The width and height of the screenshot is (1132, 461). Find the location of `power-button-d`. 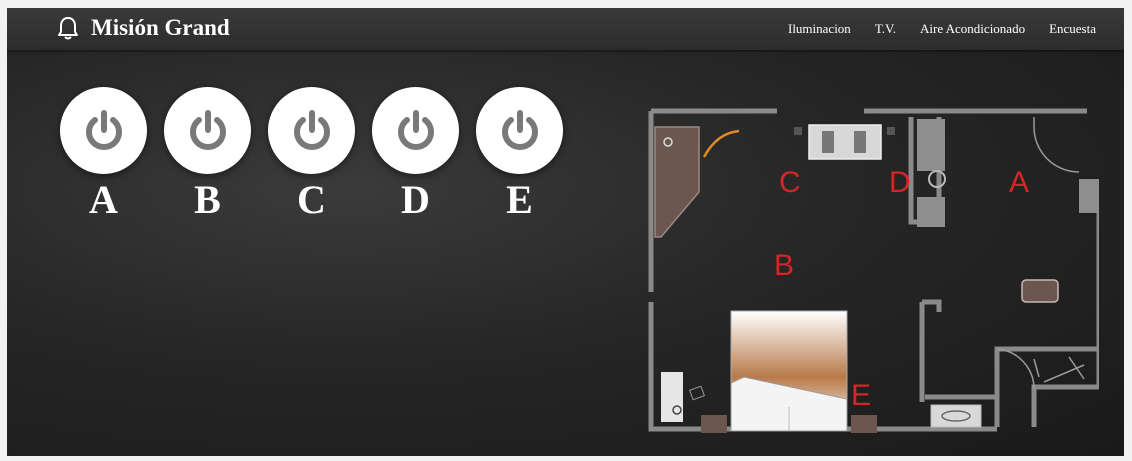

power-button-d is located at coordinates (415, 130).